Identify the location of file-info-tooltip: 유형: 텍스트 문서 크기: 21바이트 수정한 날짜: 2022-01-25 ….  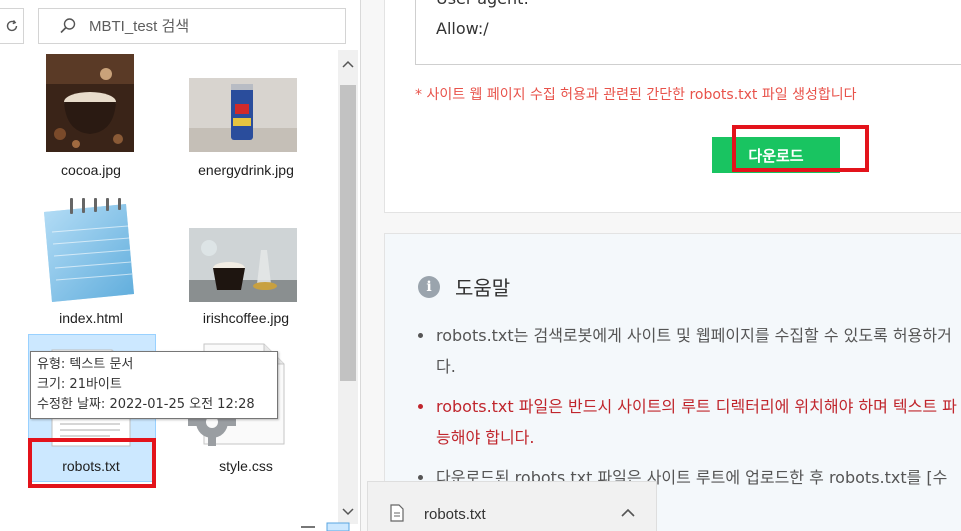
(154, 385).